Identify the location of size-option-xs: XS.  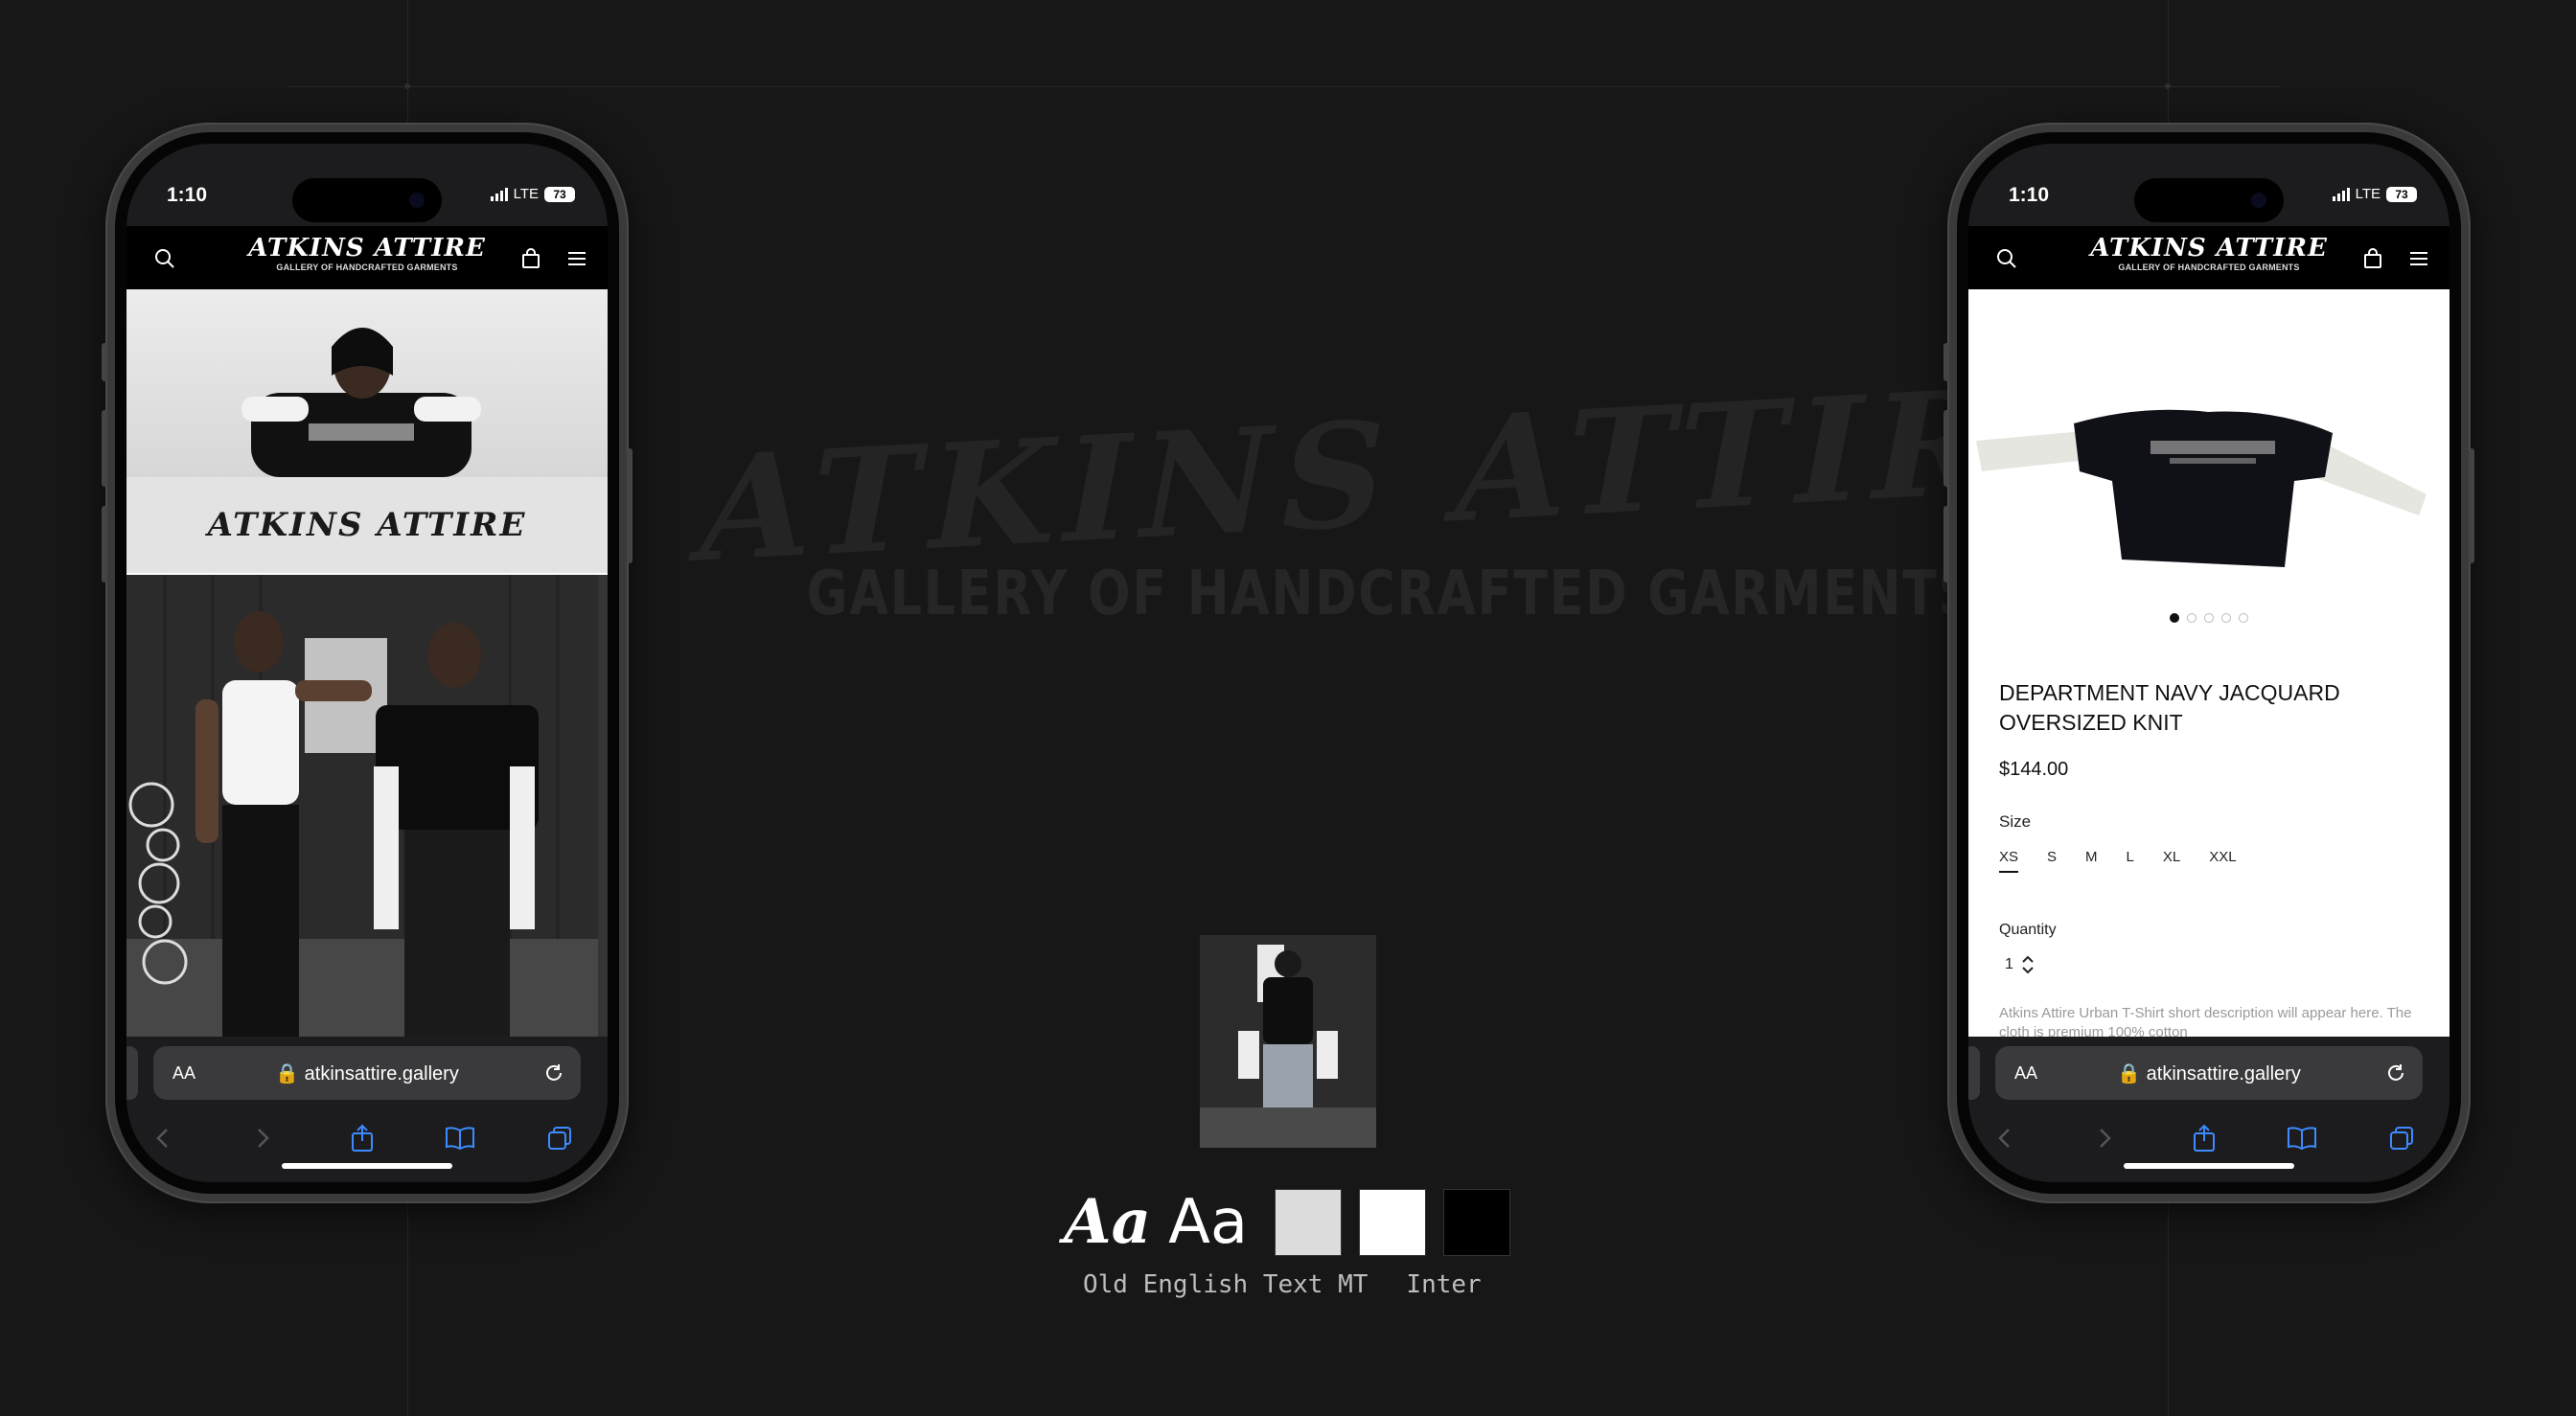
(2009, 861).